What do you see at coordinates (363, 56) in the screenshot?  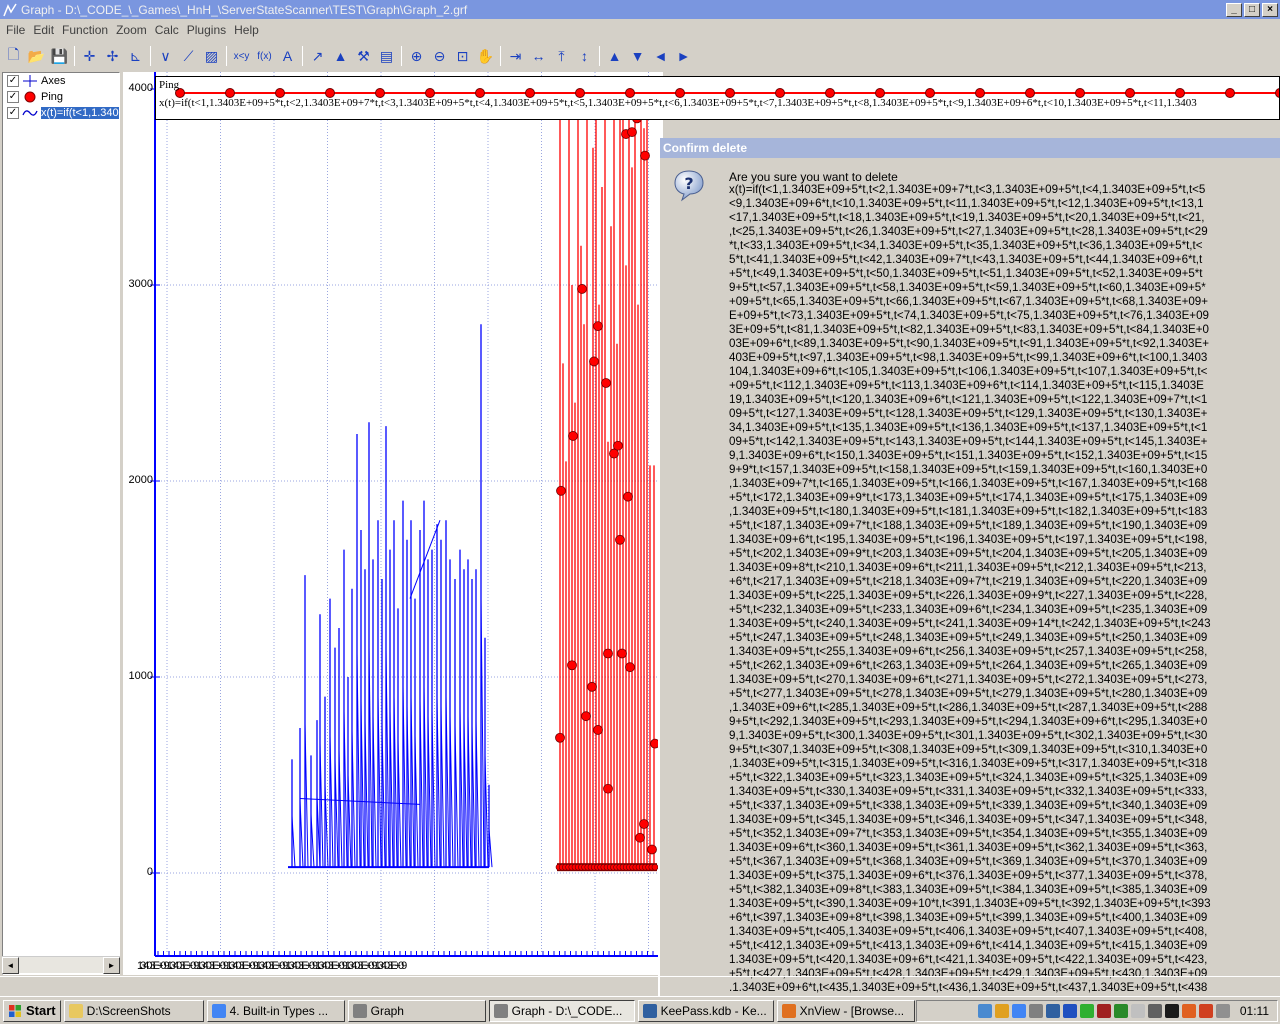 I see `custom-icon: ⚒` at bounding box center [363, 56].